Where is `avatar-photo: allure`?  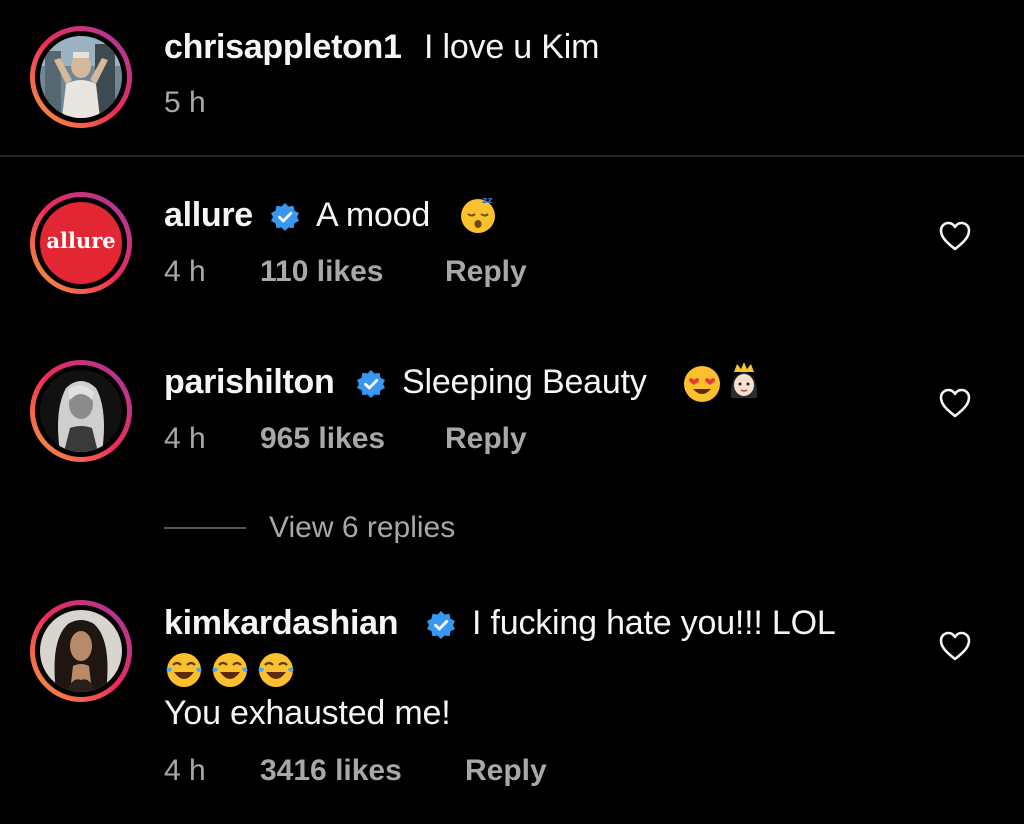
avatar-photo: allure is located at coordinates (81, 243).